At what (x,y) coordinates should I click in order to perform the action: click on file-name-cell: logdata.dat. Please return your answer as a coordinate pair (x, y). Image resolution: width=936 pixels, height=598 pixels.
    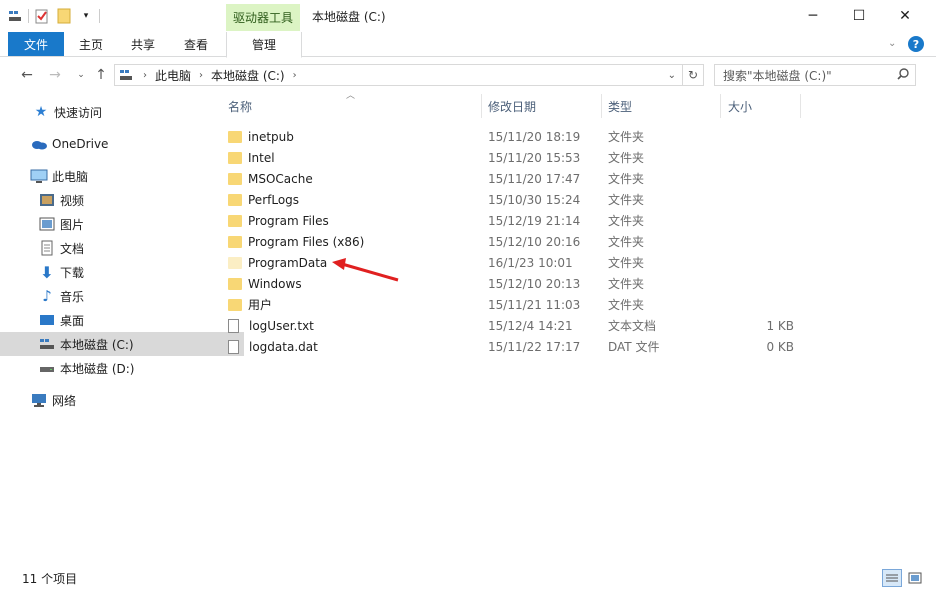
    Looking at the image, I should click on (273, 346).